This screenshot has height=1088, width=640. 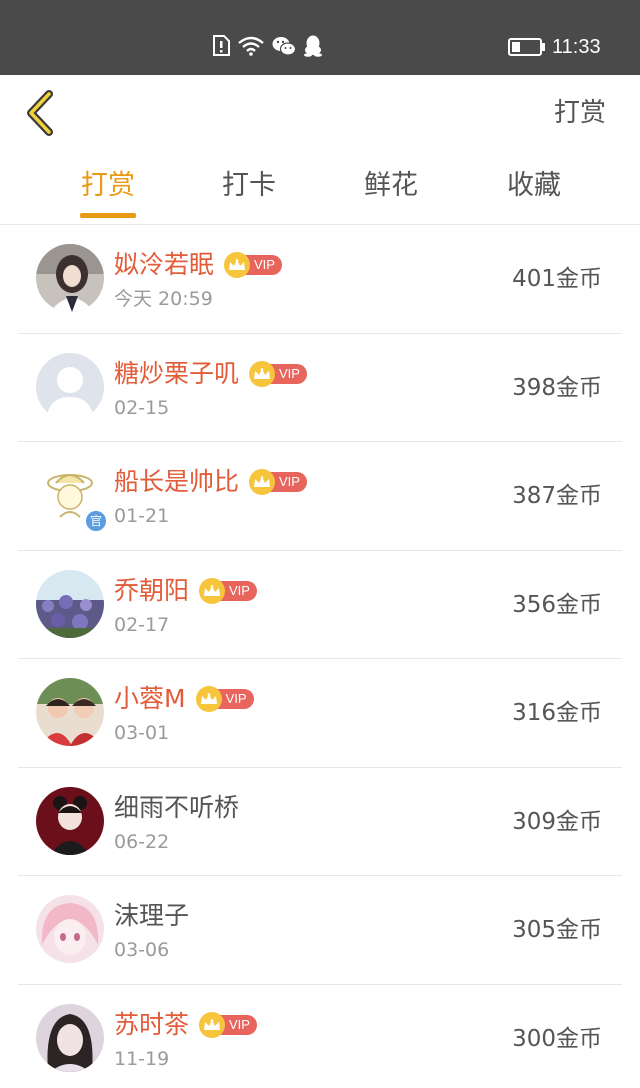 I want to click on user-name: 姒泠若眠, so click(x=164, y=265).